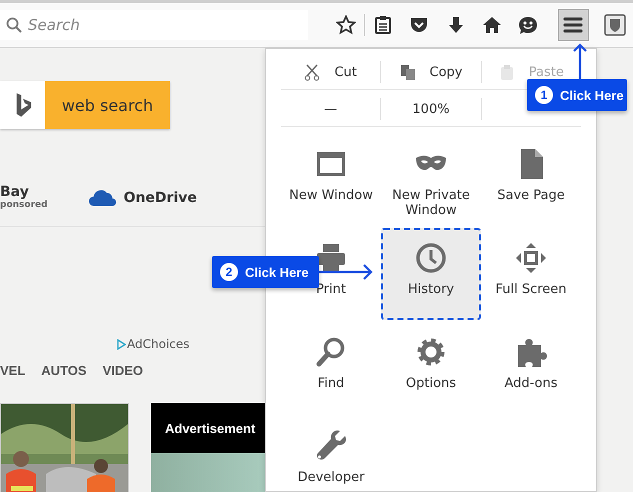  I want to click on home-icon, so click(492, 25).